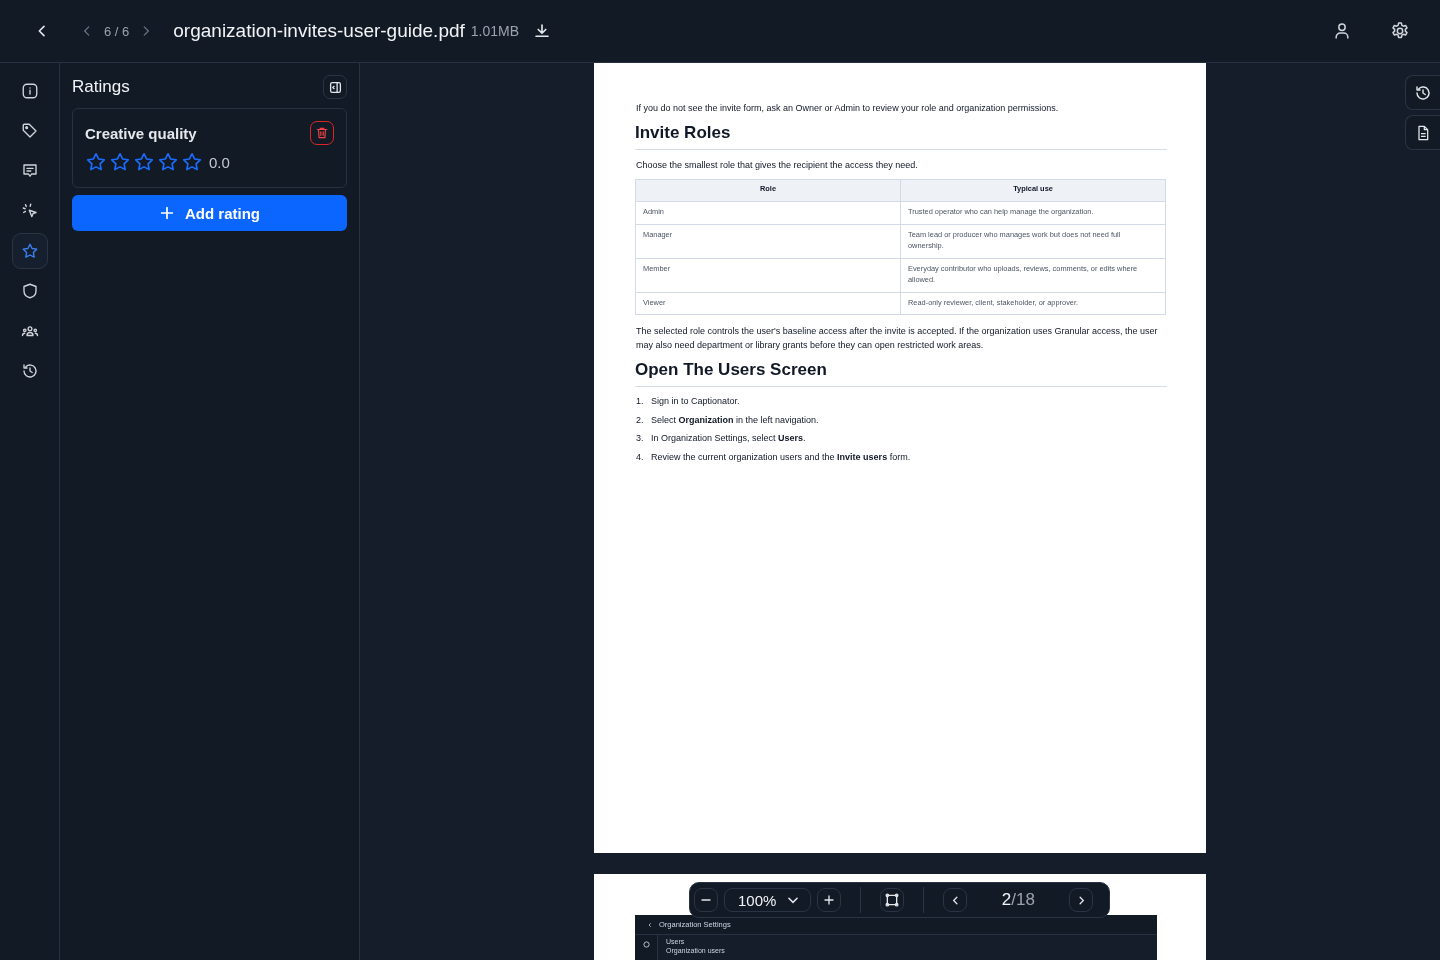  Describe the element at coordinates (29, 171) in the screenshot. I see `comment-icon` at that location.